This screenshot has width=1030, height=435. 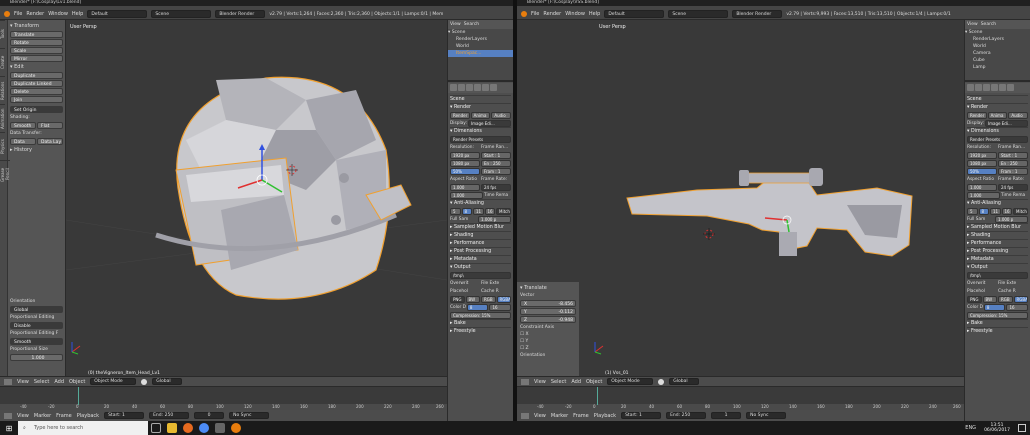 I want to click on placeholders-checkbox: Placehol, so click(x=982, y=291).